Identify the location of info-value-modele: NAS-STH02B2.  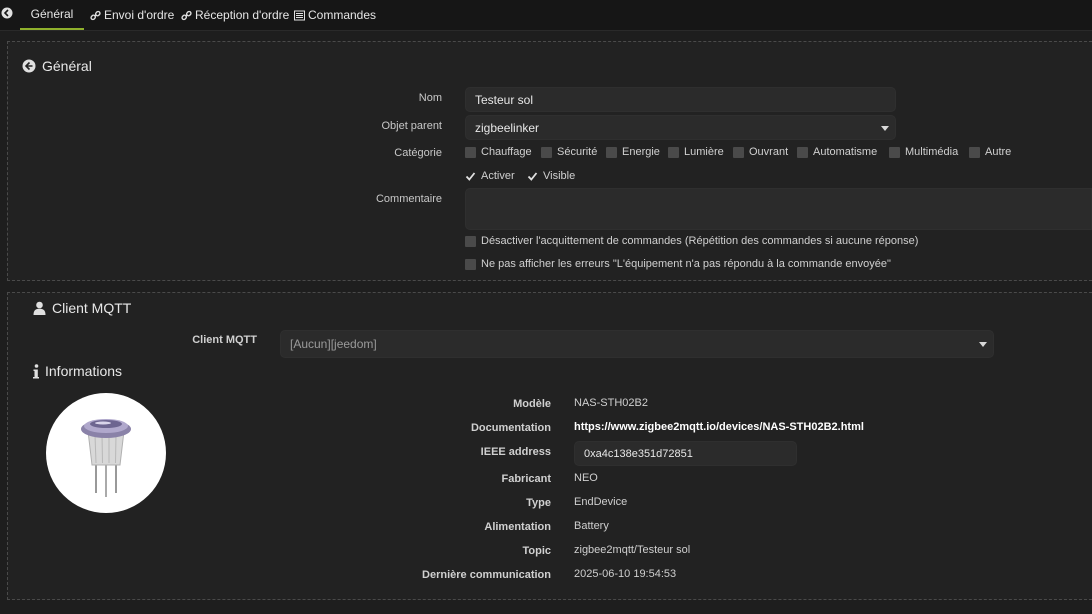
(611, 403).